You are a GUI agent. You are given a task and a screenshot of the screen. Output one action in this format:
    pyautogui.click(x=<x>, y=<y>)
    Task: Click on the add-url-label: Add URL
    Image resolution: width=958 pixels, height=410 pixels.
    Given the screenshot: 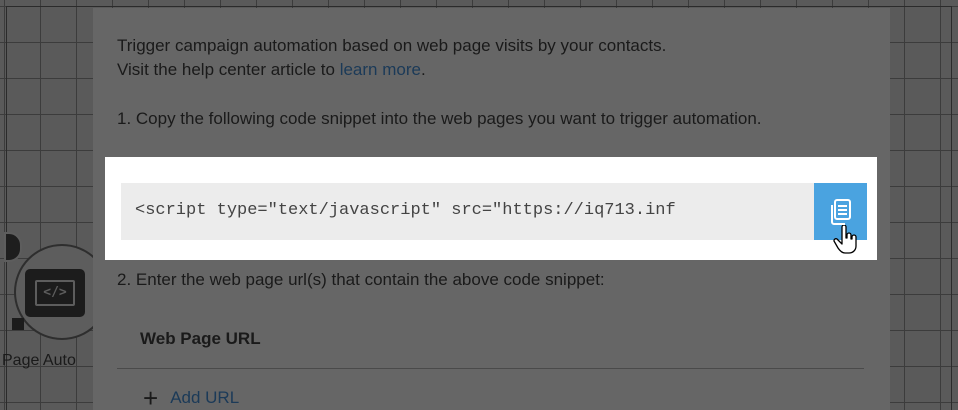 What is the action you would take?
    pyautogui.click(x=205, y=397)
    